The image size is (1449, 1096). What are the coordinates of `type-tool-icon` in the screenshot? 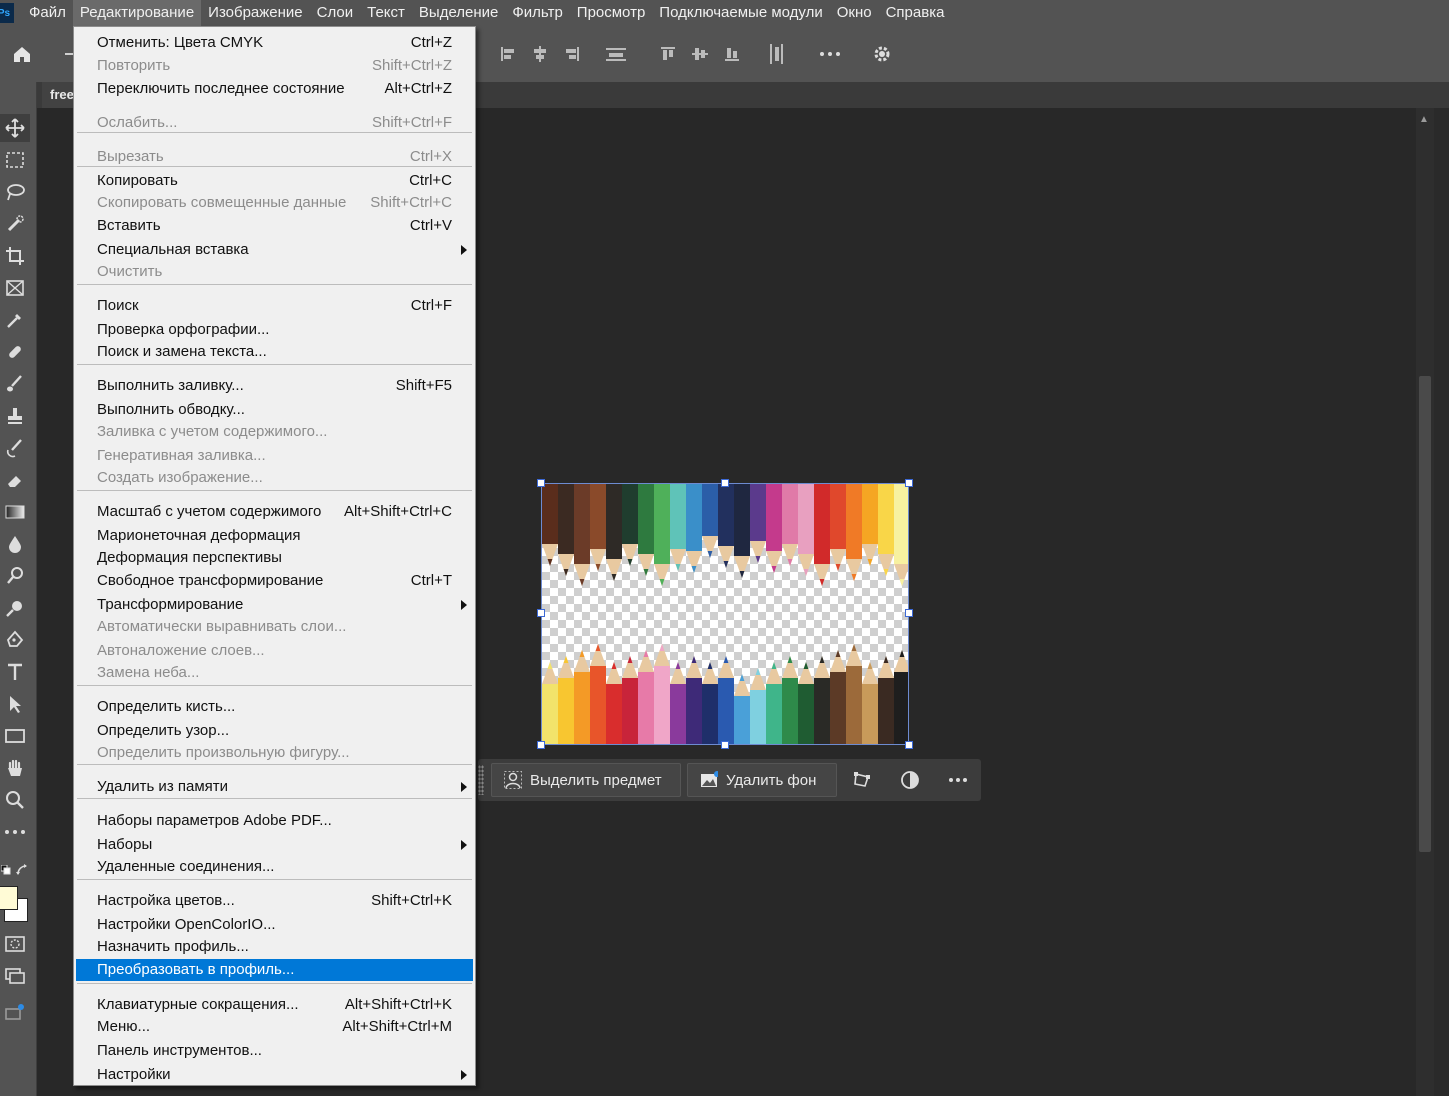 It's located at (15, 672).